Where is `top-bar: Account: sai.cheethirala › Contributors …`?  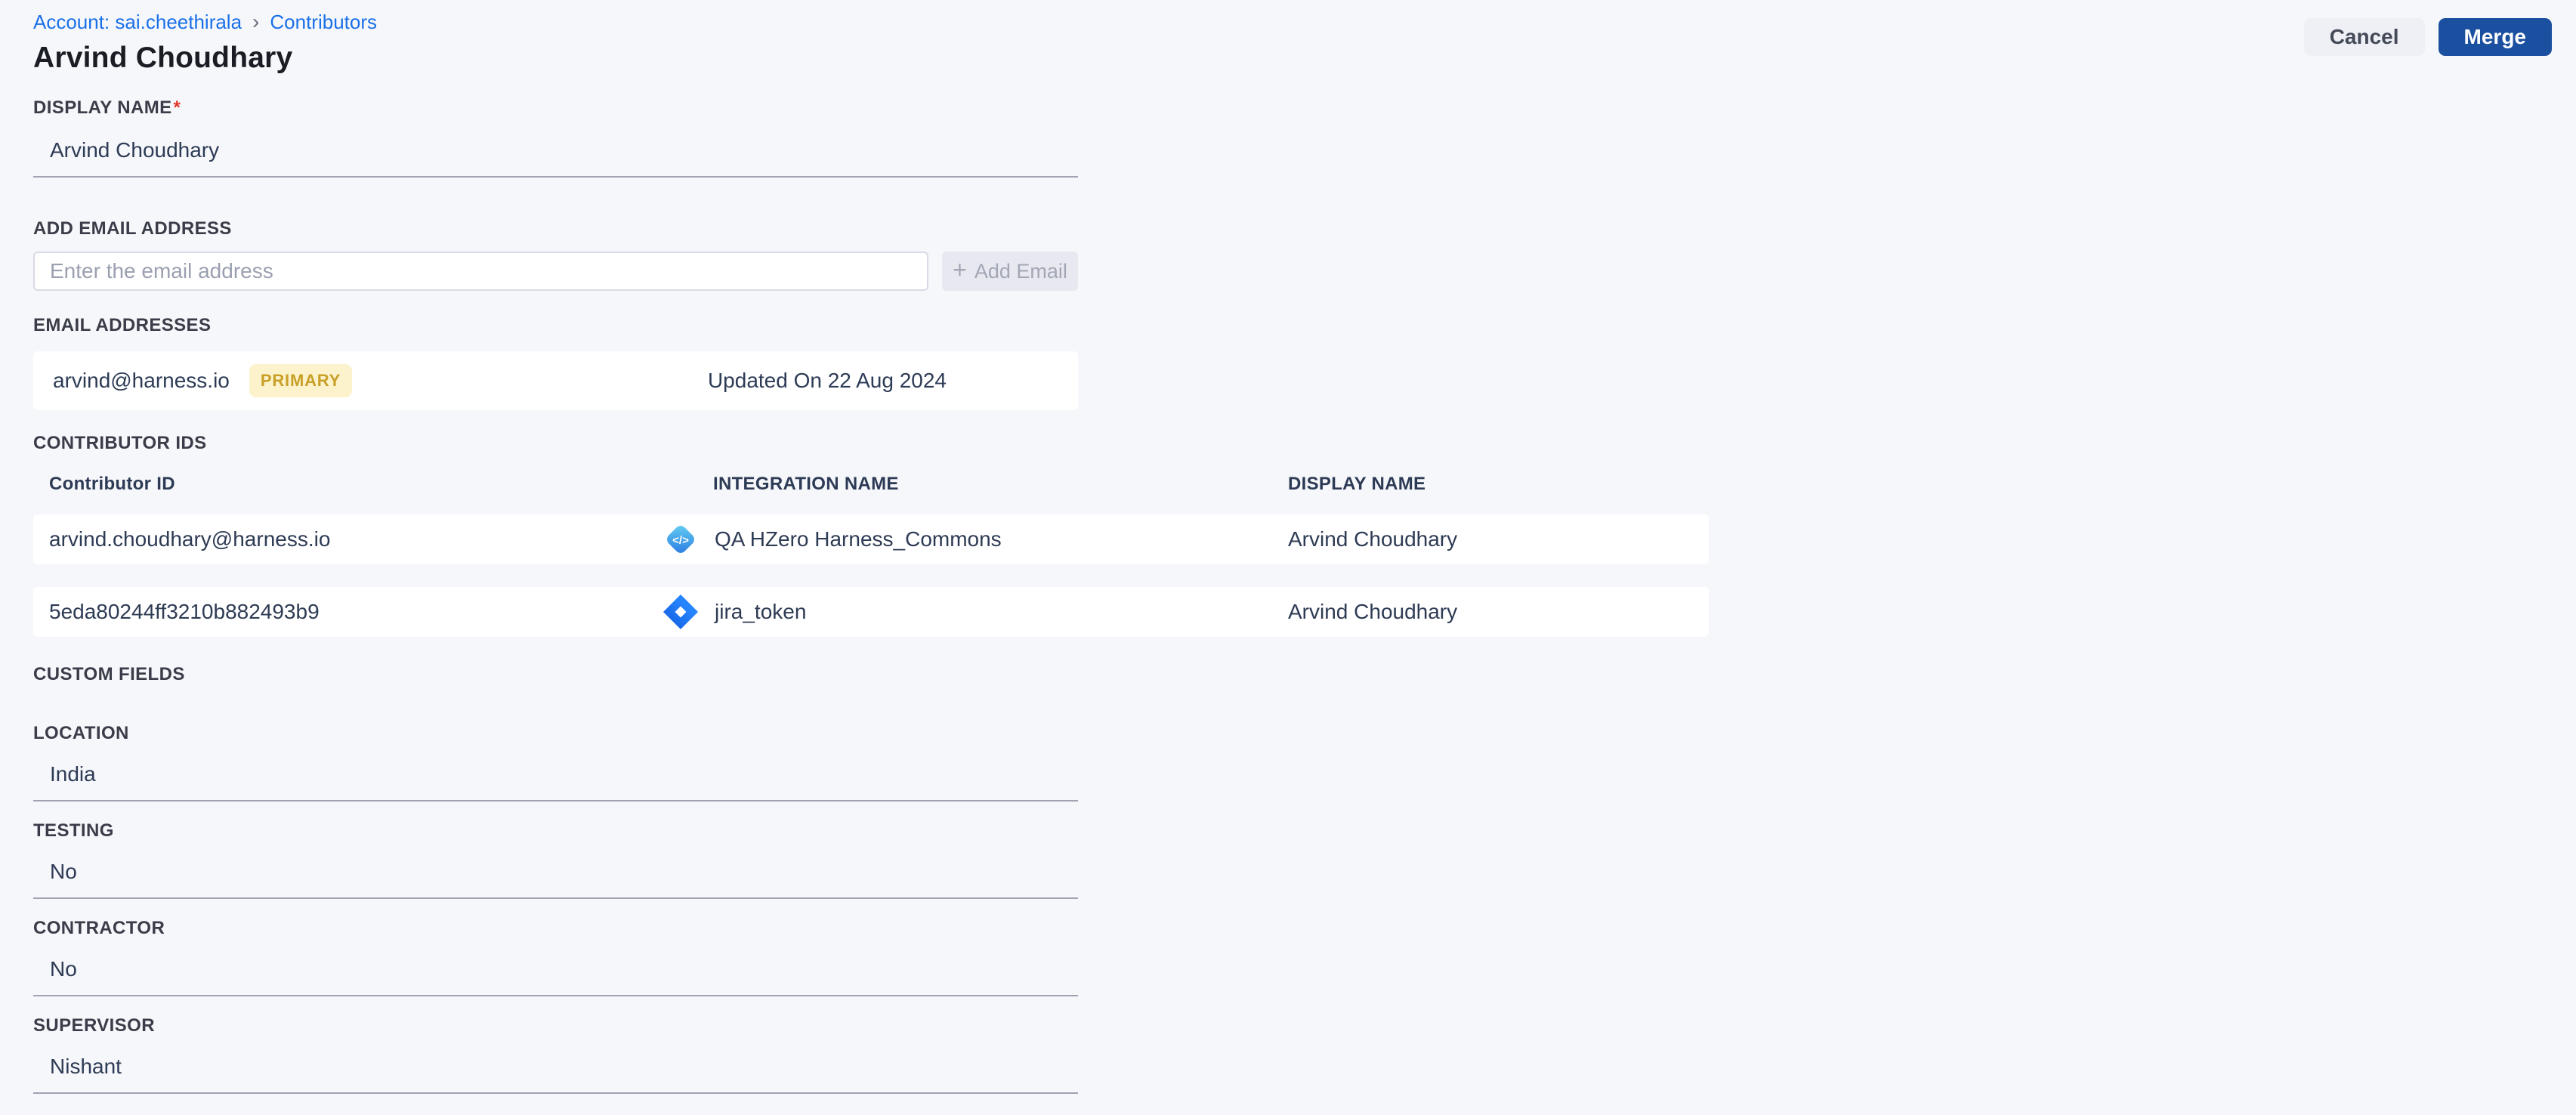
top-bar: Account: sai.cheethirala › Contributors … is located at coordinates (1288, 37).